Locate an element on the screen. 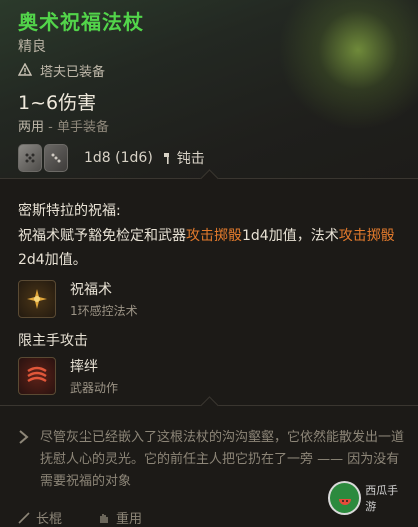 This screenshot has width=418, height=527. handedness: 两用 - 单手装备 is located at coordinates (63, 125).